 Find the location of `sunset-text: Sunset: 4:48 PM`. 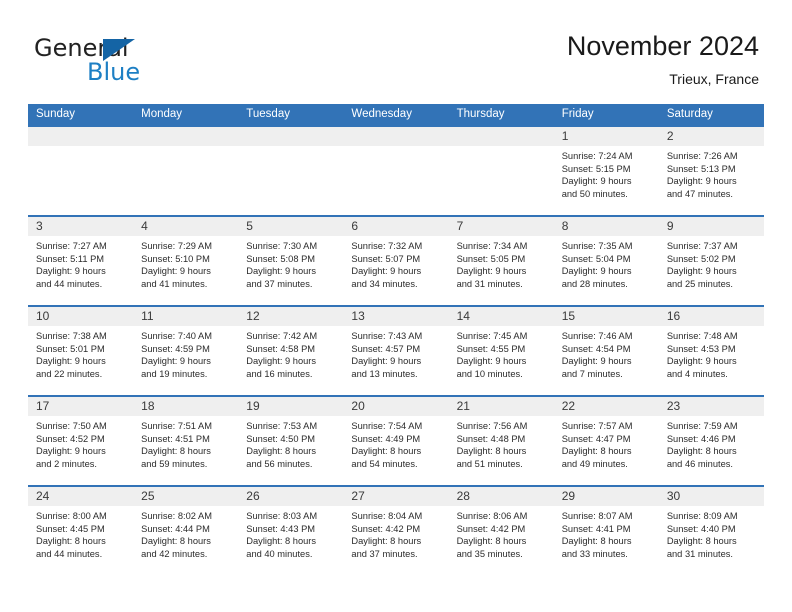

sunset-text: Sunset: 4:48 PM is located at coordinates (491, 438).